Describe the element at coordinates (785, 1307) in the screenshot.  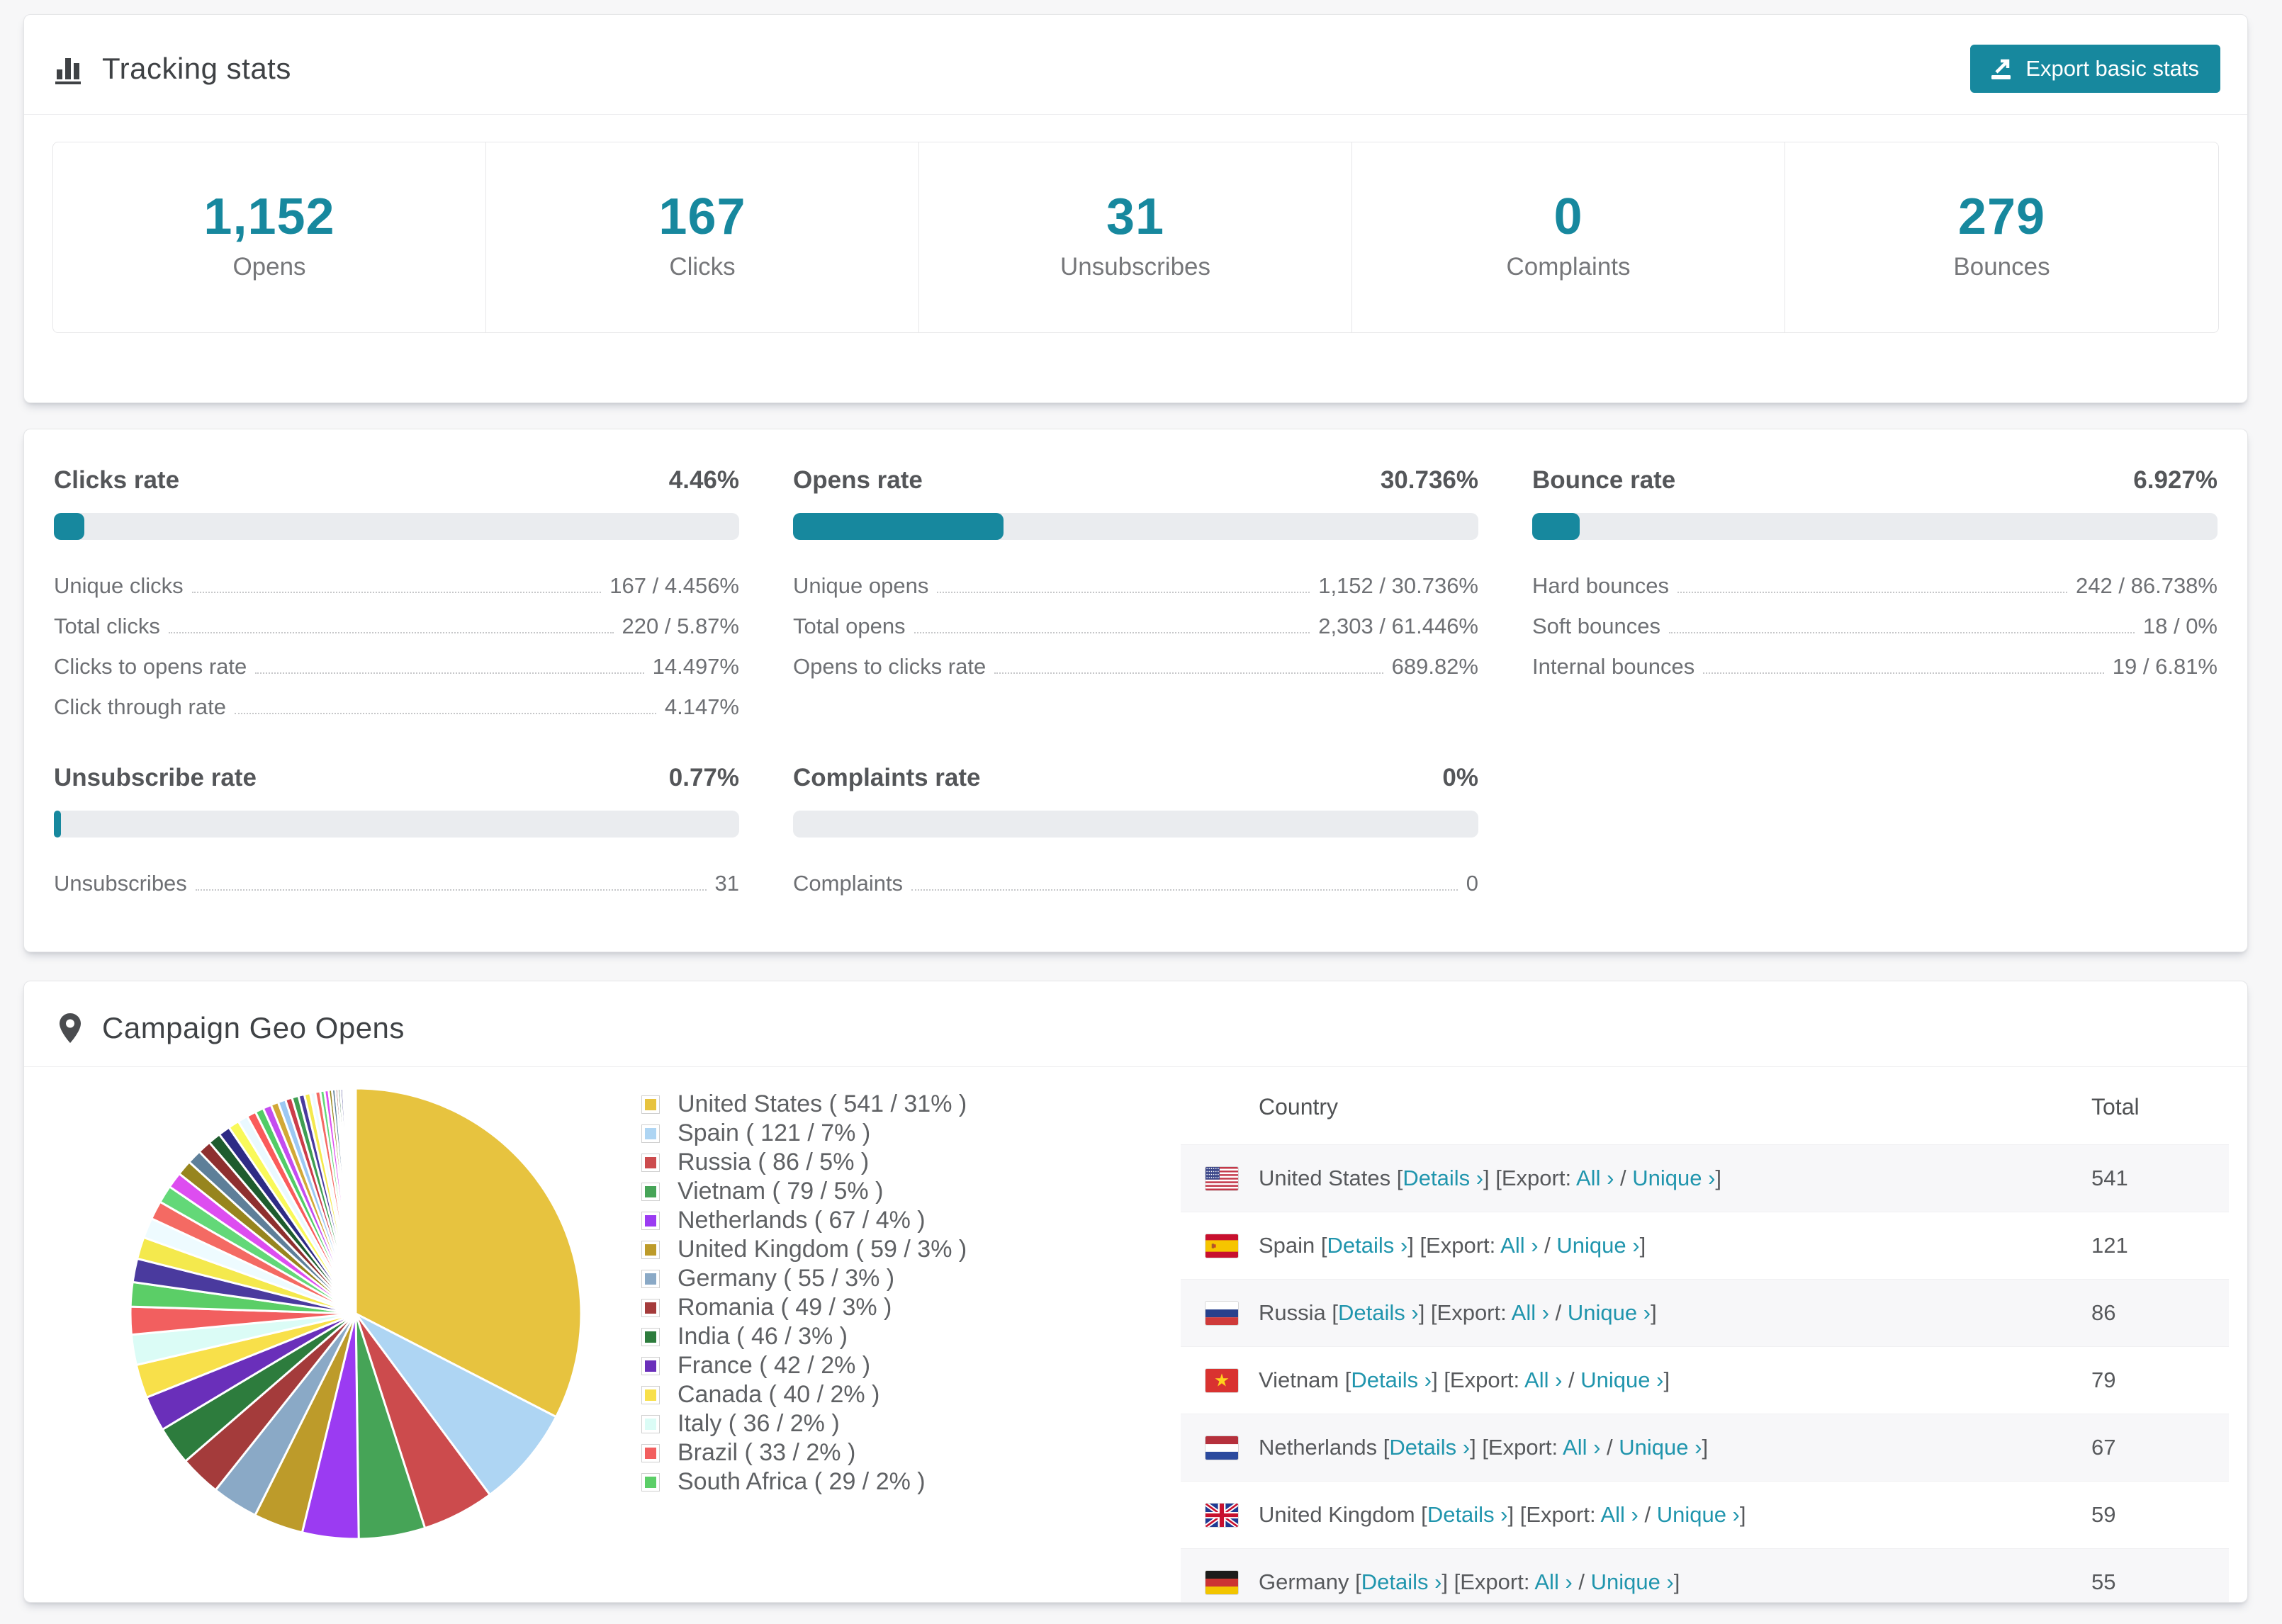
I see `legend-label: Romania ( 49 / 3% )` at that location.